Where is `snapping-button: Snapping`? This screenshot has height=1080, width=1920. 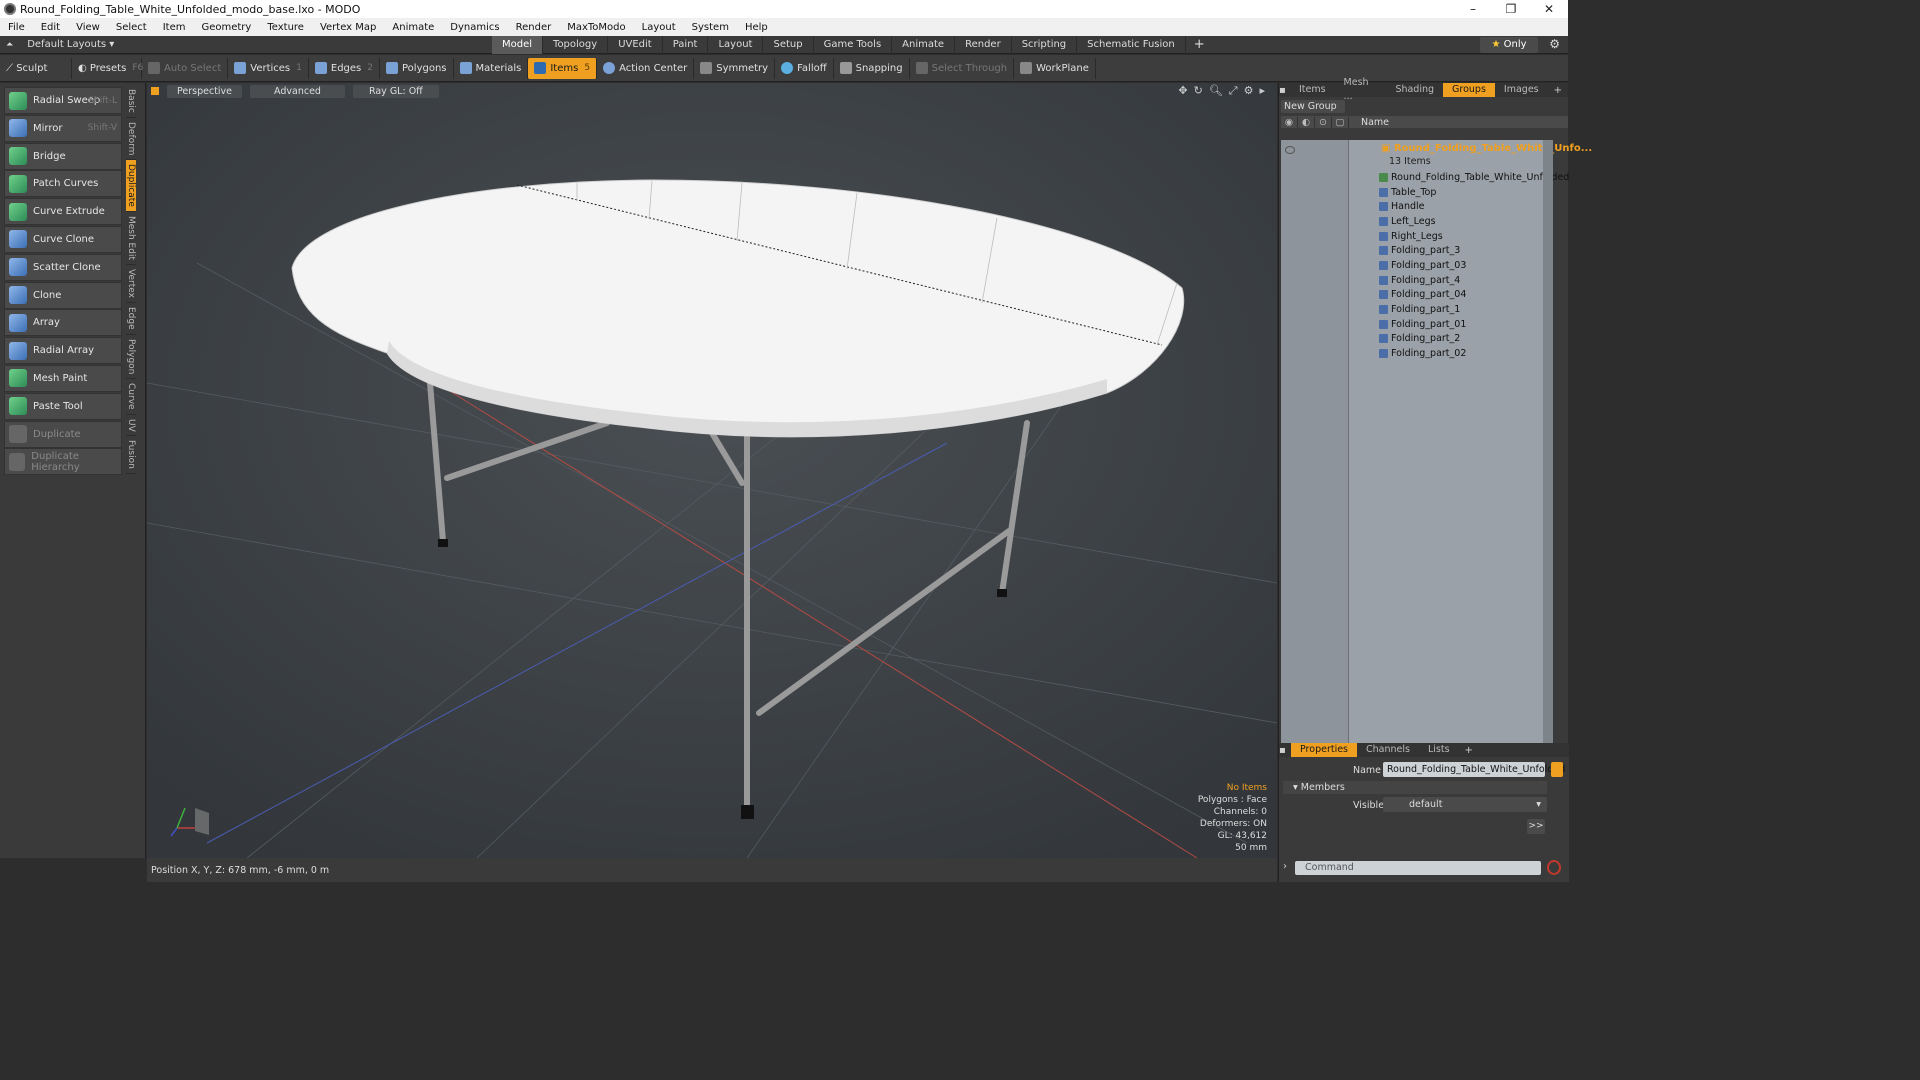
snapping-button: Snapping is located at coordinates (872, 68).